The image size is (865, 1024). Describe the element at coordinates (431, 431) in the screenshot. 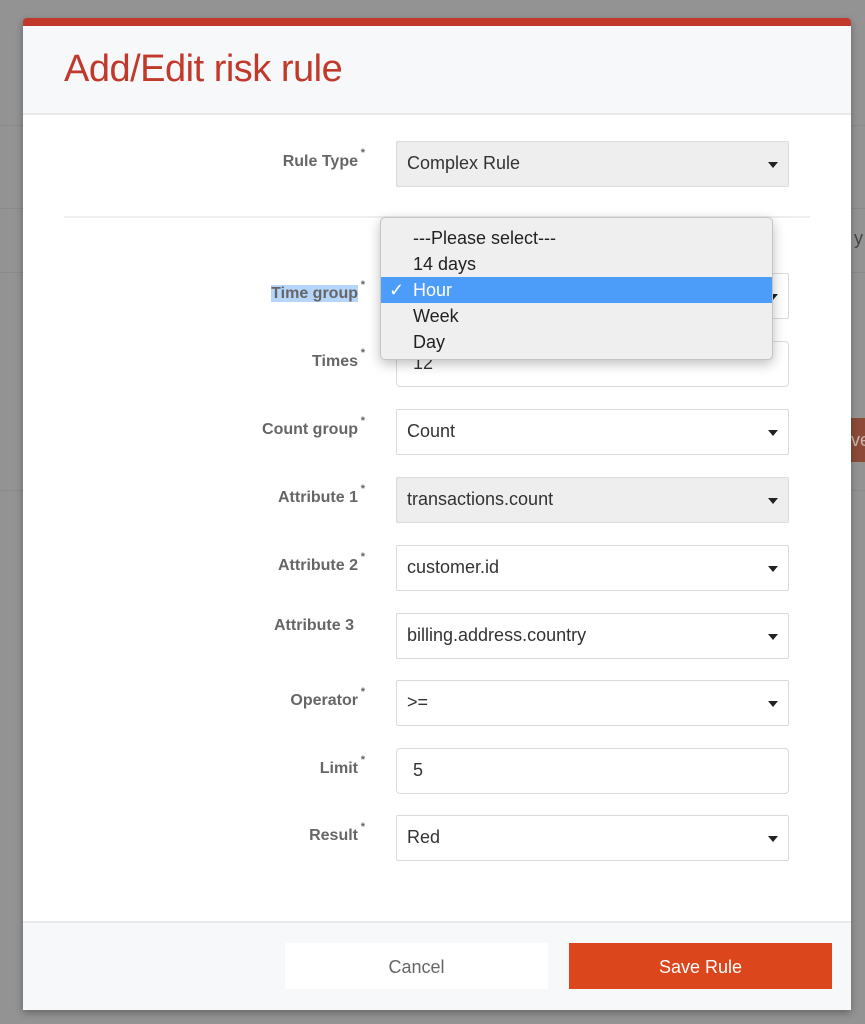

I see `field-value: Count` at that location.